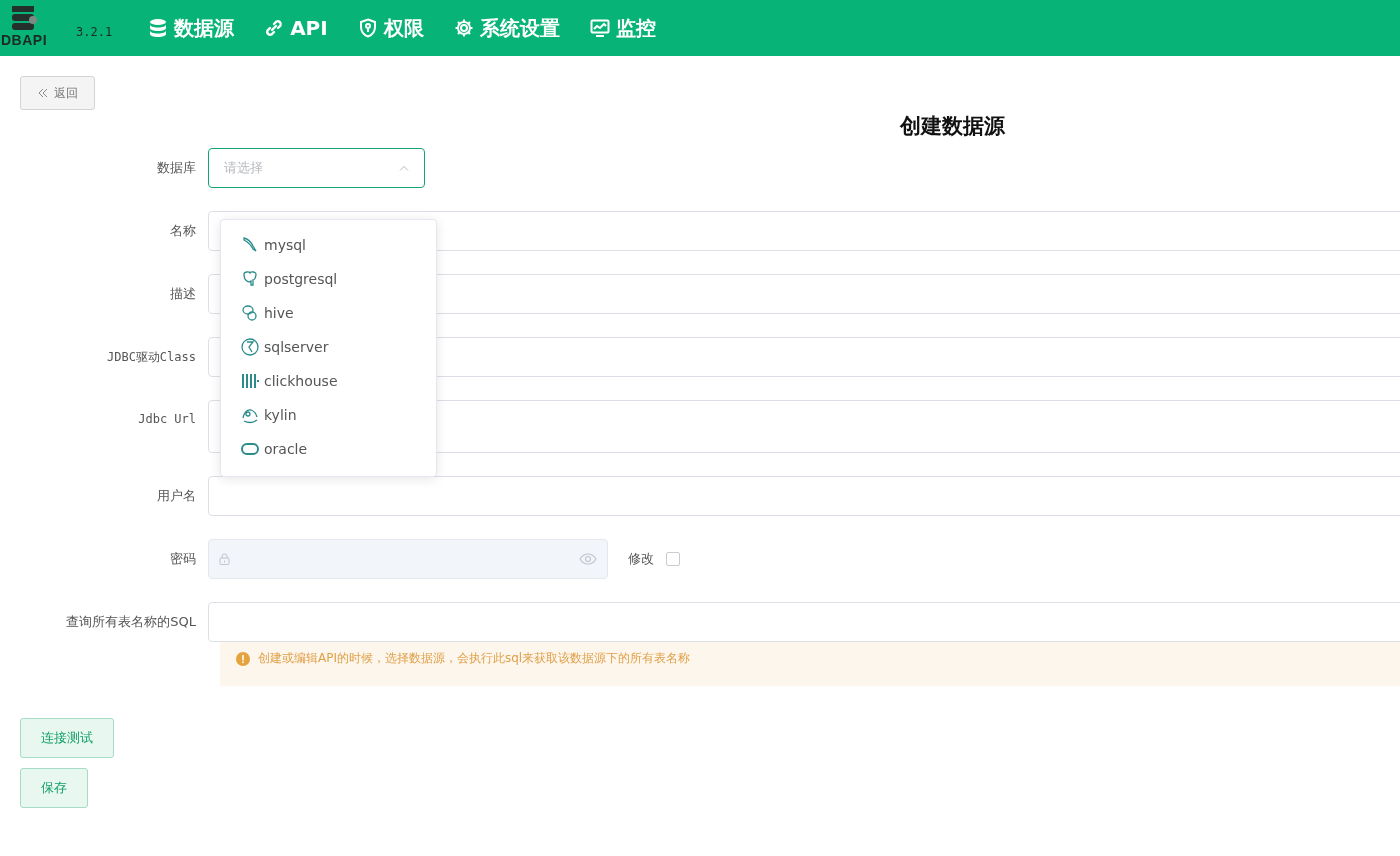  Describe the element at coordinates (599, 28) in the screenshot. I see `monitor-icon` at that location.